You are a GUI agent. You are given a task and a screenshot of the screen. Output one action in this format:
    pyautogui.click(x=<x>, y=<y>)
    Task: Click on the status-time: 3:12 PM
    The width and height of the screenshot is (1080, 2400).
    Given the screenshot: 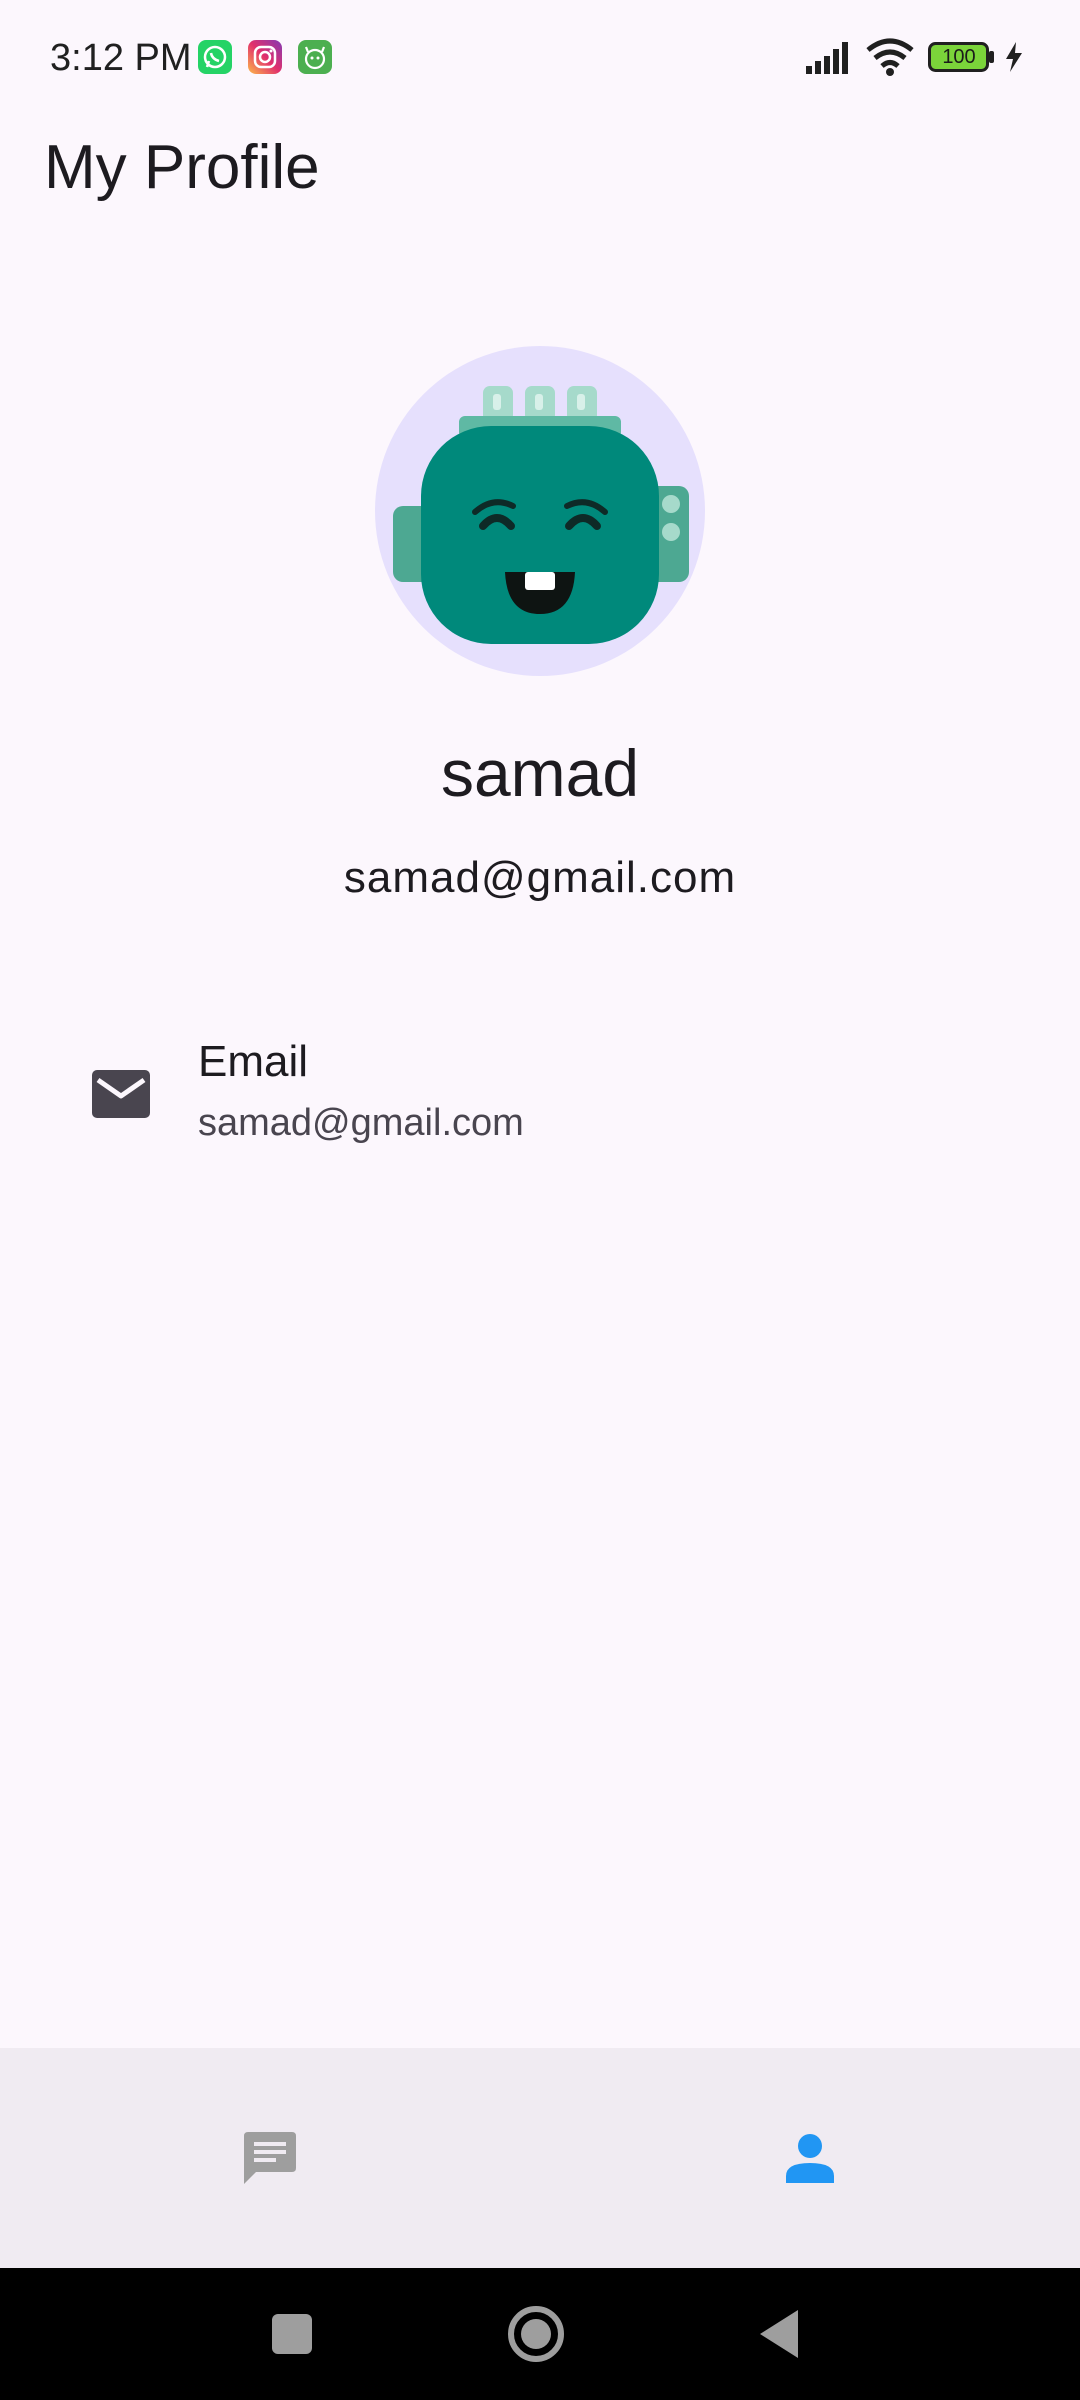 What is the action you would take?
    pyautogui.click(x=121, y=58)
    